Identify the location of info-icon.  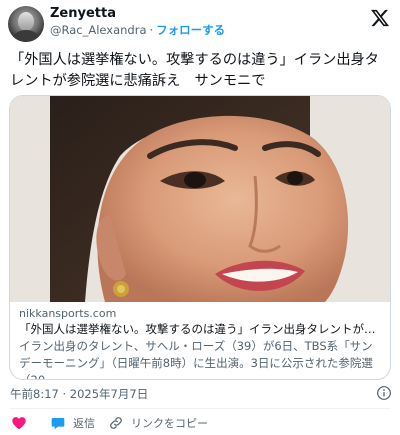
(384, 393).